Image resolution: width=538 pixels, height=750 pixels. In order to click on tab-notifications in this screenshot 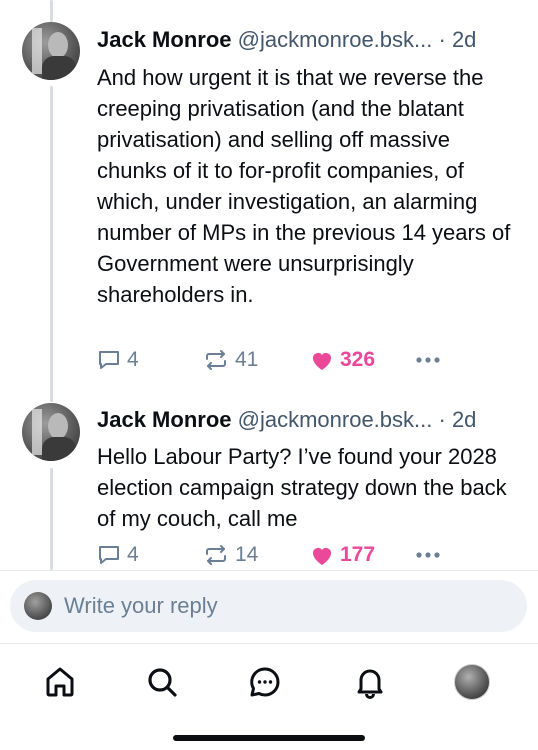, I will do `click(370, 682)`.